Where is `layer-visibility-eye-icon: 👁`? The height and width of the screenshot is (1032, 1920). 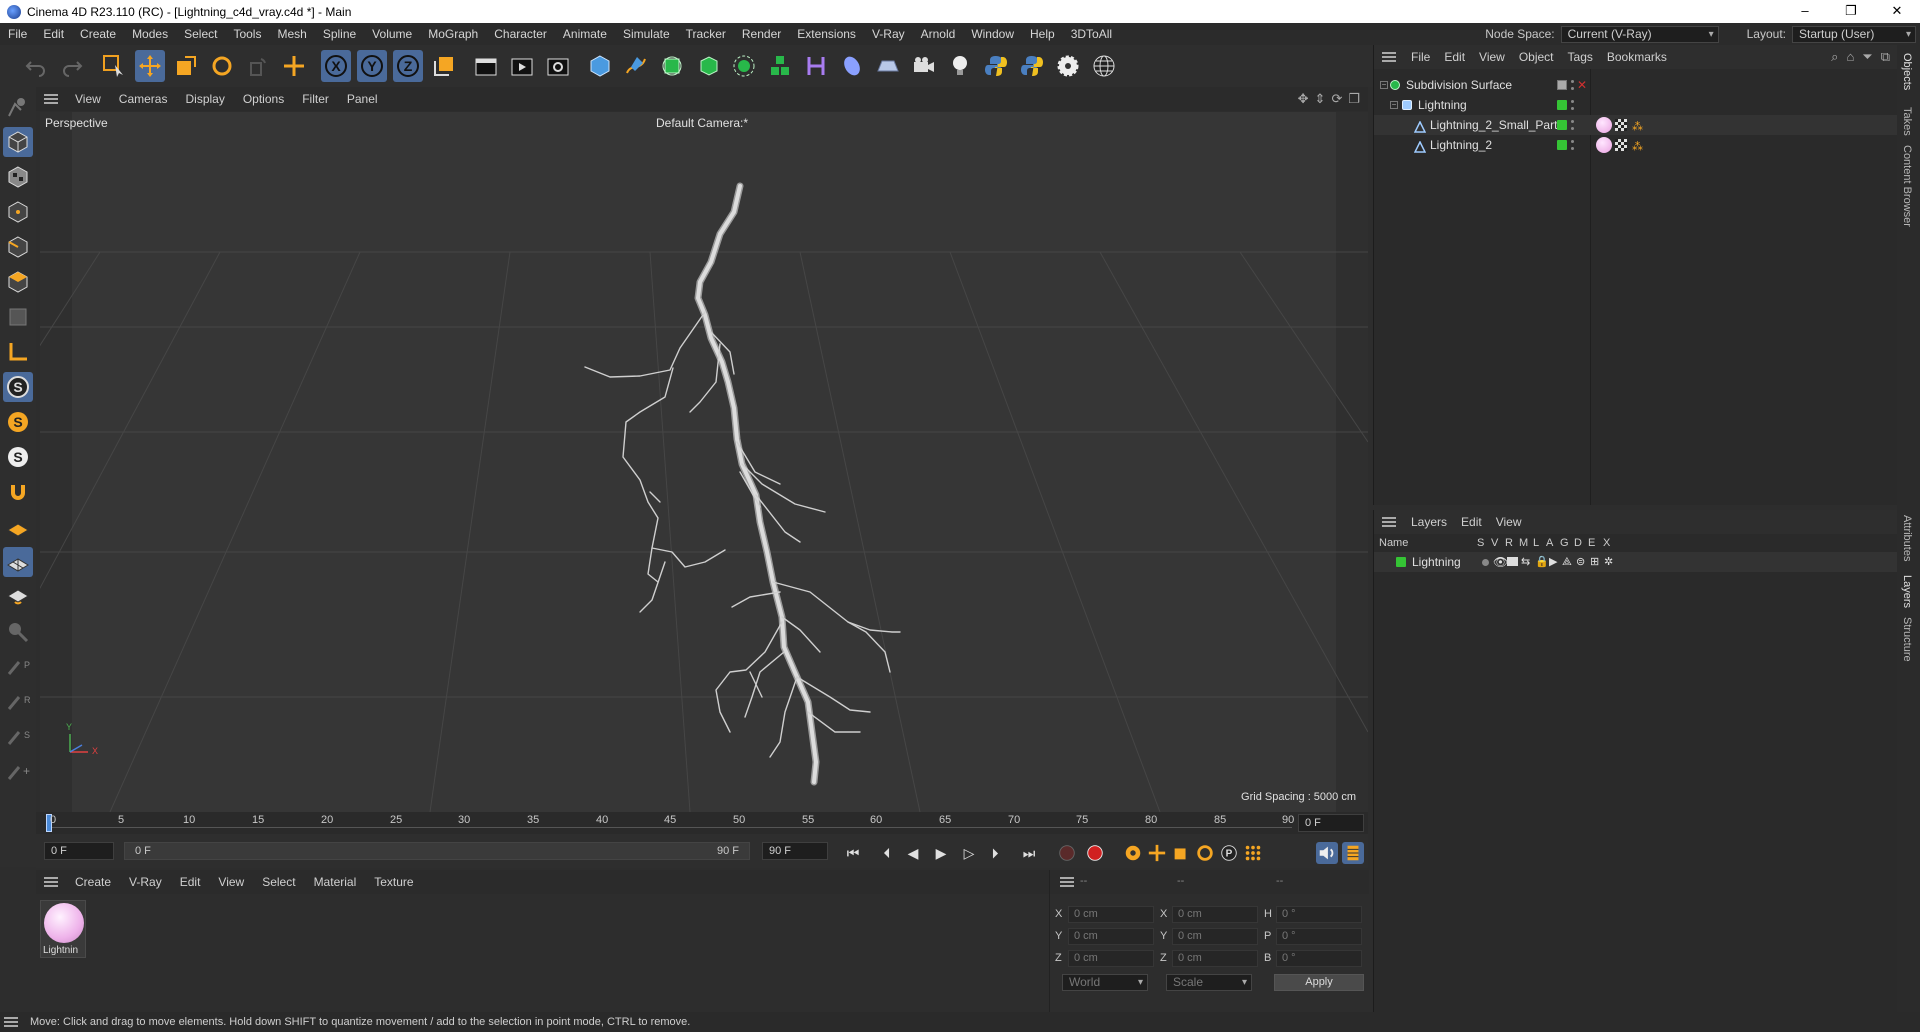
layer-visibility-eye-icon: 👁 is located at coordinates (1500, 562).